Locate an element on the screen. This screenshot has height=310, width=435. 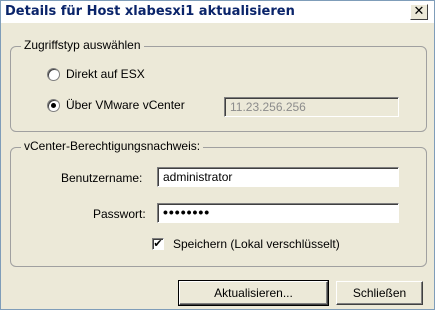
save-credentials-label: Speichern (Lokal verschlüsselt) is located at coordinates (256, 244).